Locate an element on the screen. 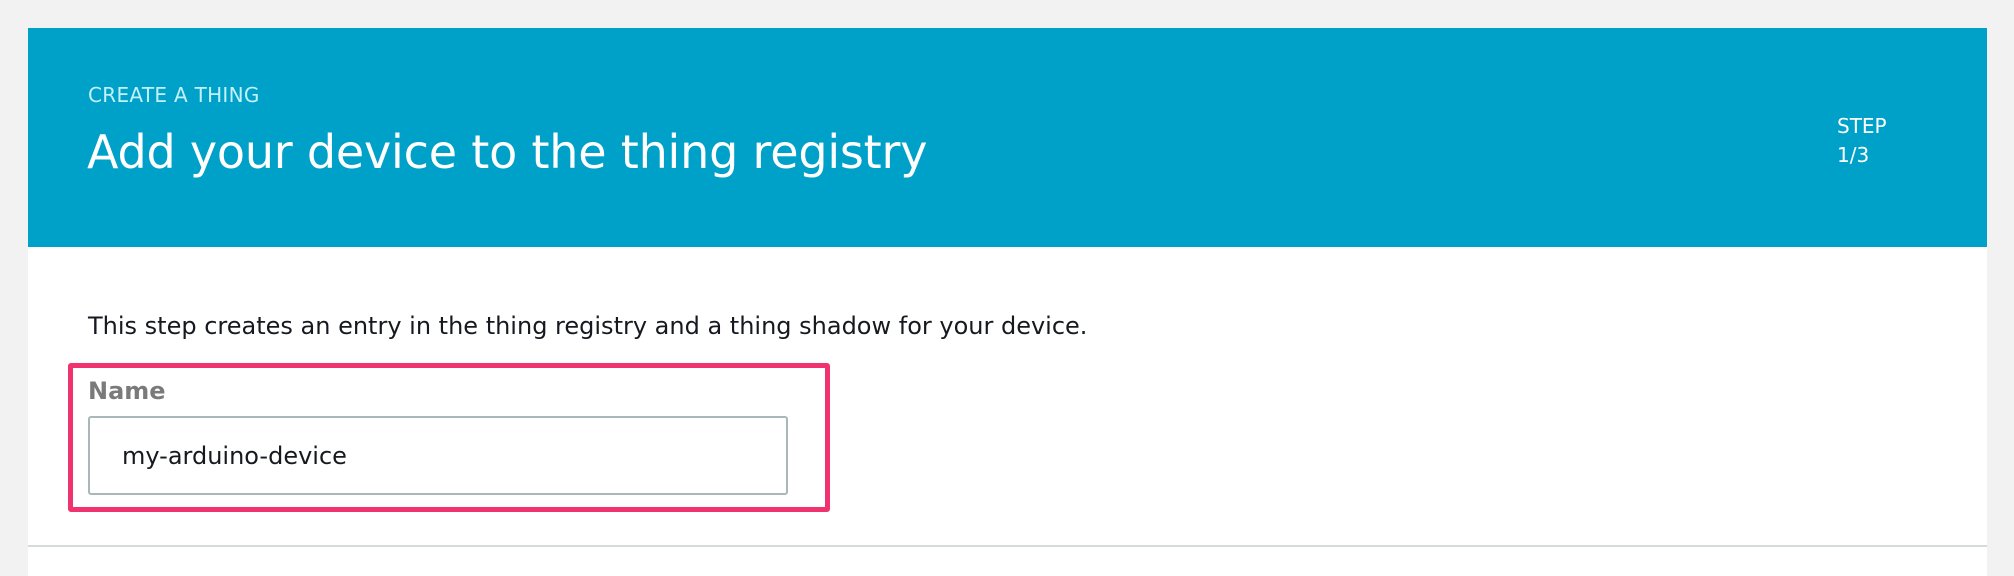  name-field-label: Name is located at coordinates (127, 391).